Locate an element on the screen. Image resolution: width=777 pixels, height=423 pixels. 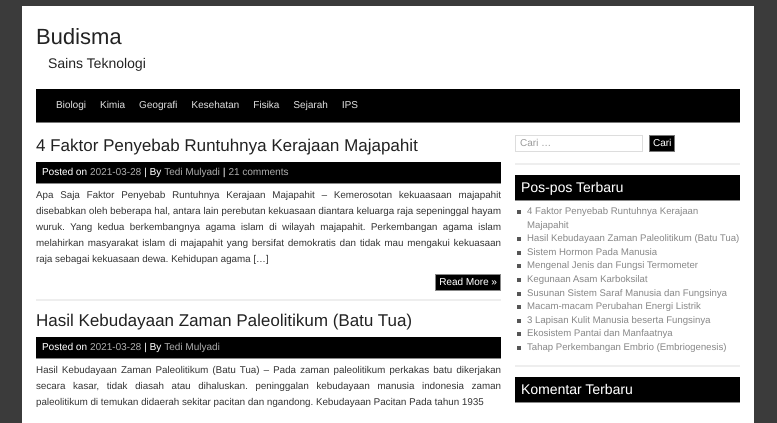
post-excerpt: Apa Saja Faktor Penyebab Runtuhnya Kerajaan Majapahit – Kemerosotan kekuaasaan majapahit disebabkan oleh beberapa hal, antara lain perebutan kekuasaan diantara keluarga raja sepeninggal hayam wuruk. Yang kedua berkembangnya agama islam di wilayah majapahit. Perkembangan agama islam melahirkan masyarakat islam di majapahit yang bersifat demokratis dan tidak mau mengakui kekuasaan raja sebagai kekuasaan dewa. Kehidupan agama […] is located at coordinates (268, 228).